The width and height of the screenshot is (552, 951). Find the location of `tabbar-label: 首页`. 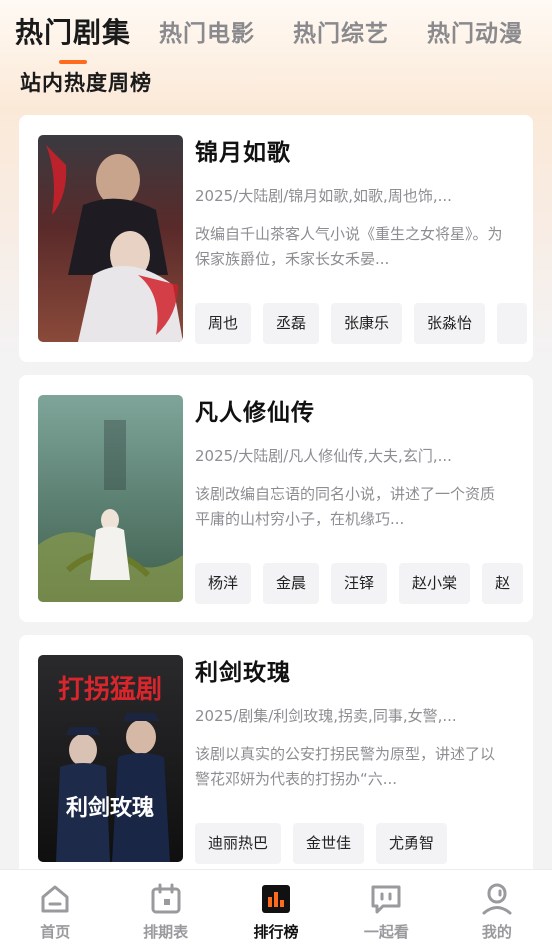

tabbar-label: 首页 is located at coordinates (55, 932).